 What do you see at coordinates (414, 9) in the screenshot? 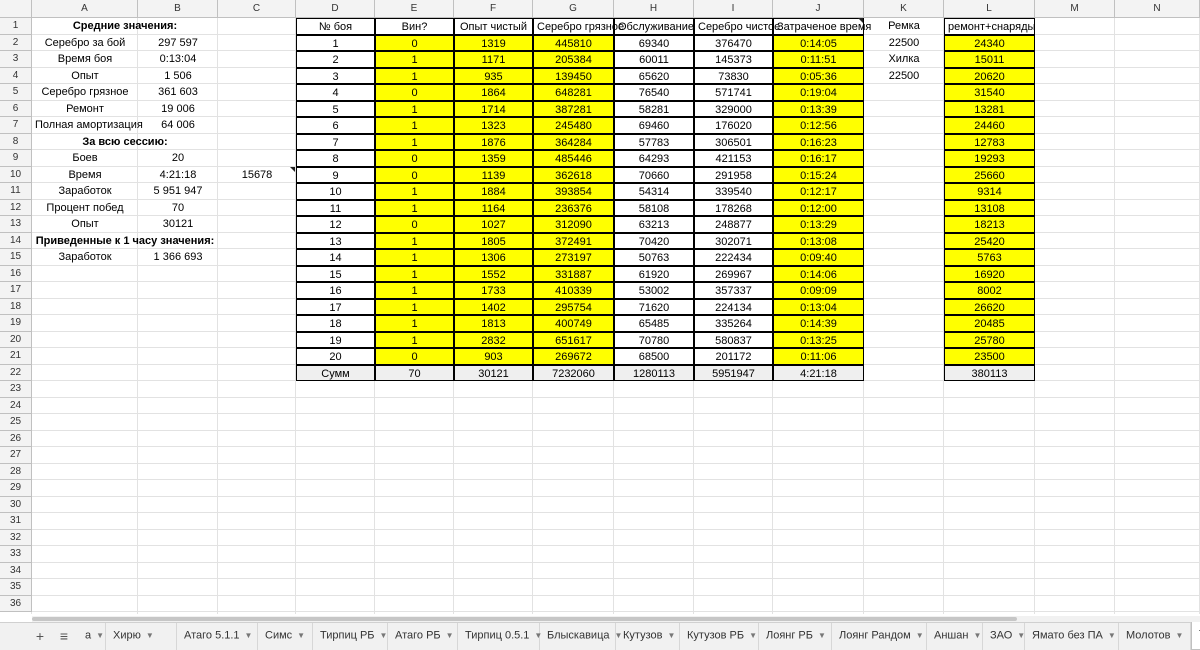
I see `column-header-e: E` at bounding box center [414, 9].